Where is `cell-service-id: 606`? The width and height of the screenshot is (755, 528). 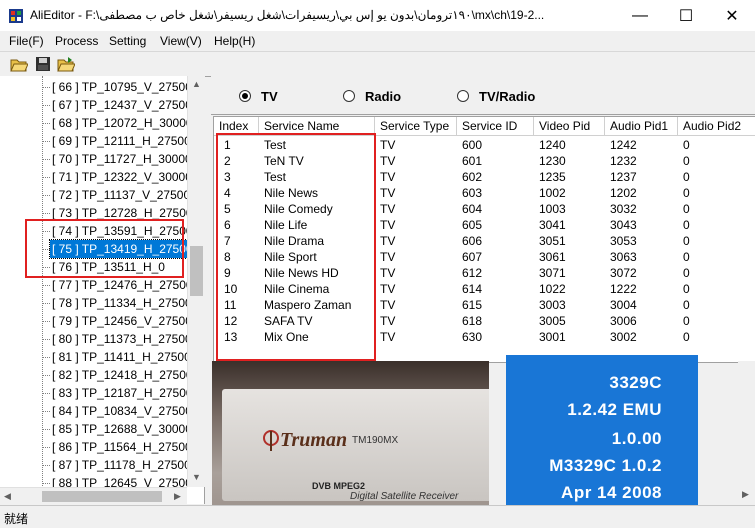
cell-service-id: 606 is located at coordinates (472, 241).